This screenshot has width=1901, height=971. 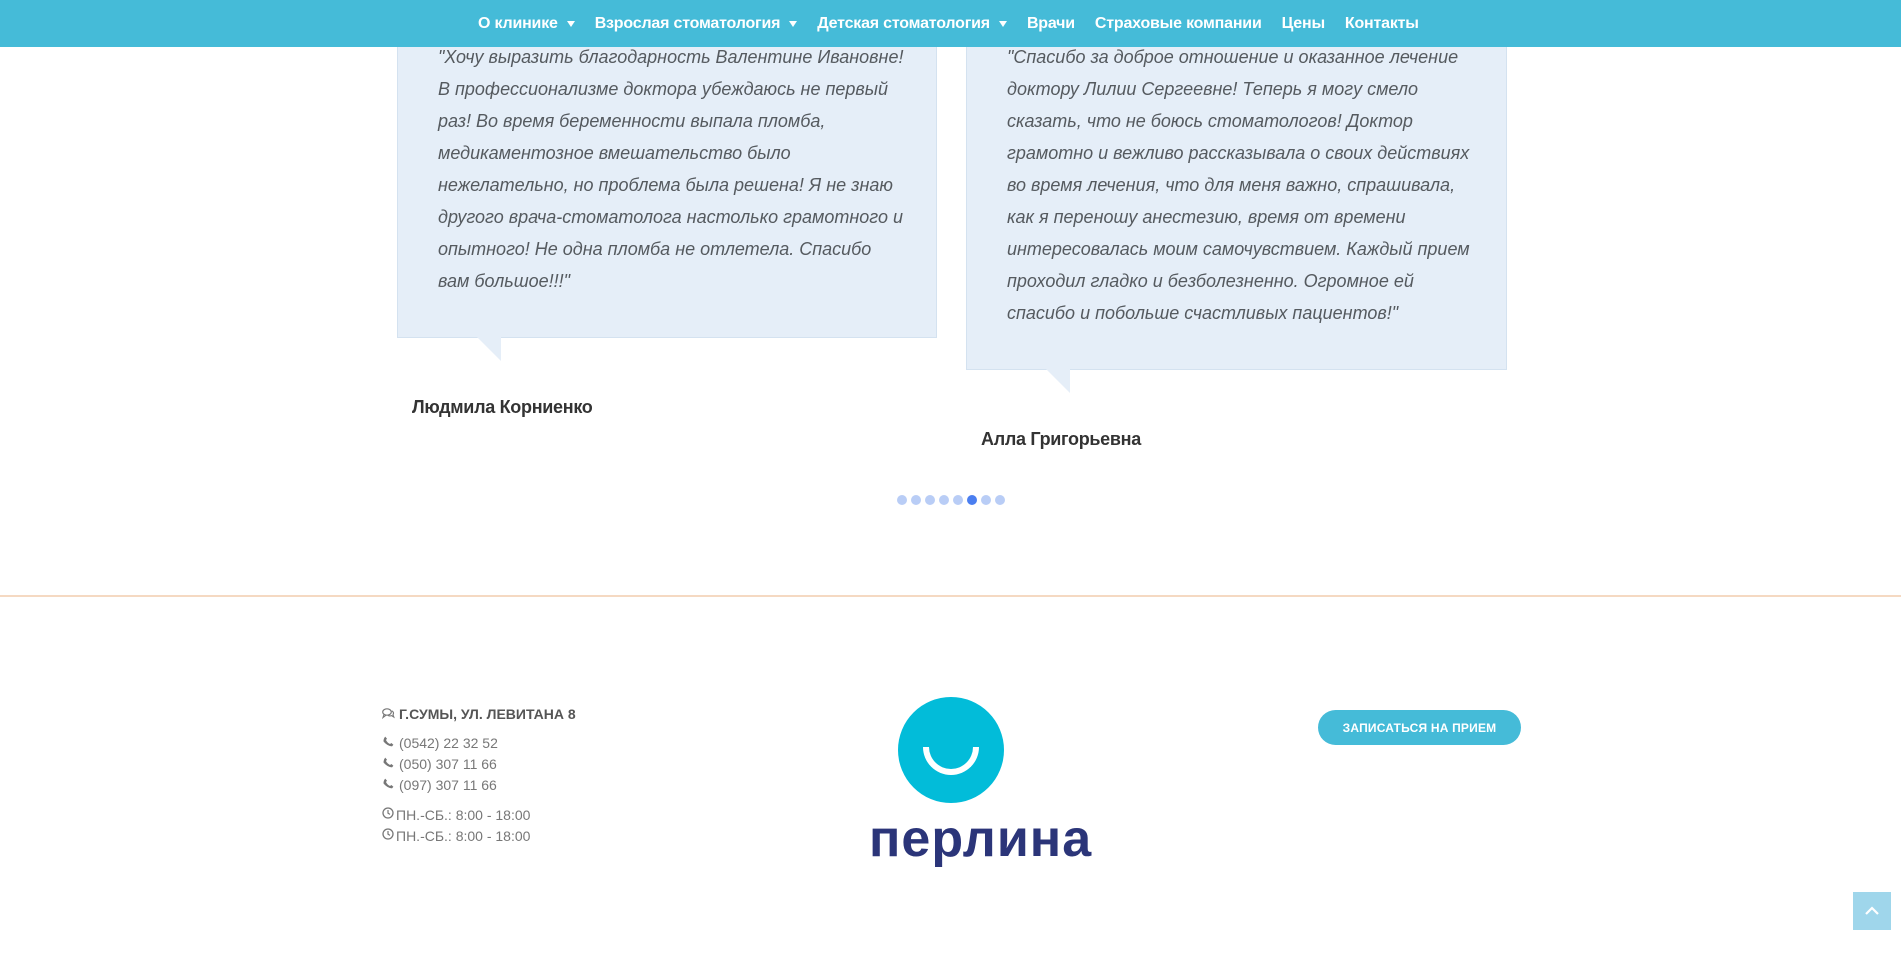 I want to click on nav-item-label: Взрослая стоматология, so click(x=687, y=23).